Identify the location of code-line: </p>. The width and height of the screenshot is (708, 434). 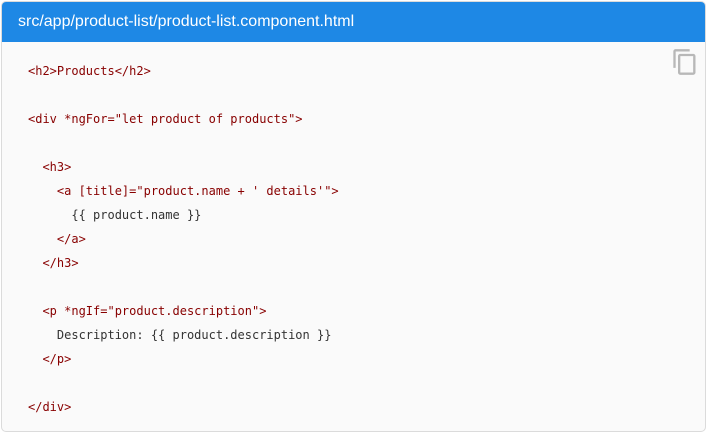
(50, 359).